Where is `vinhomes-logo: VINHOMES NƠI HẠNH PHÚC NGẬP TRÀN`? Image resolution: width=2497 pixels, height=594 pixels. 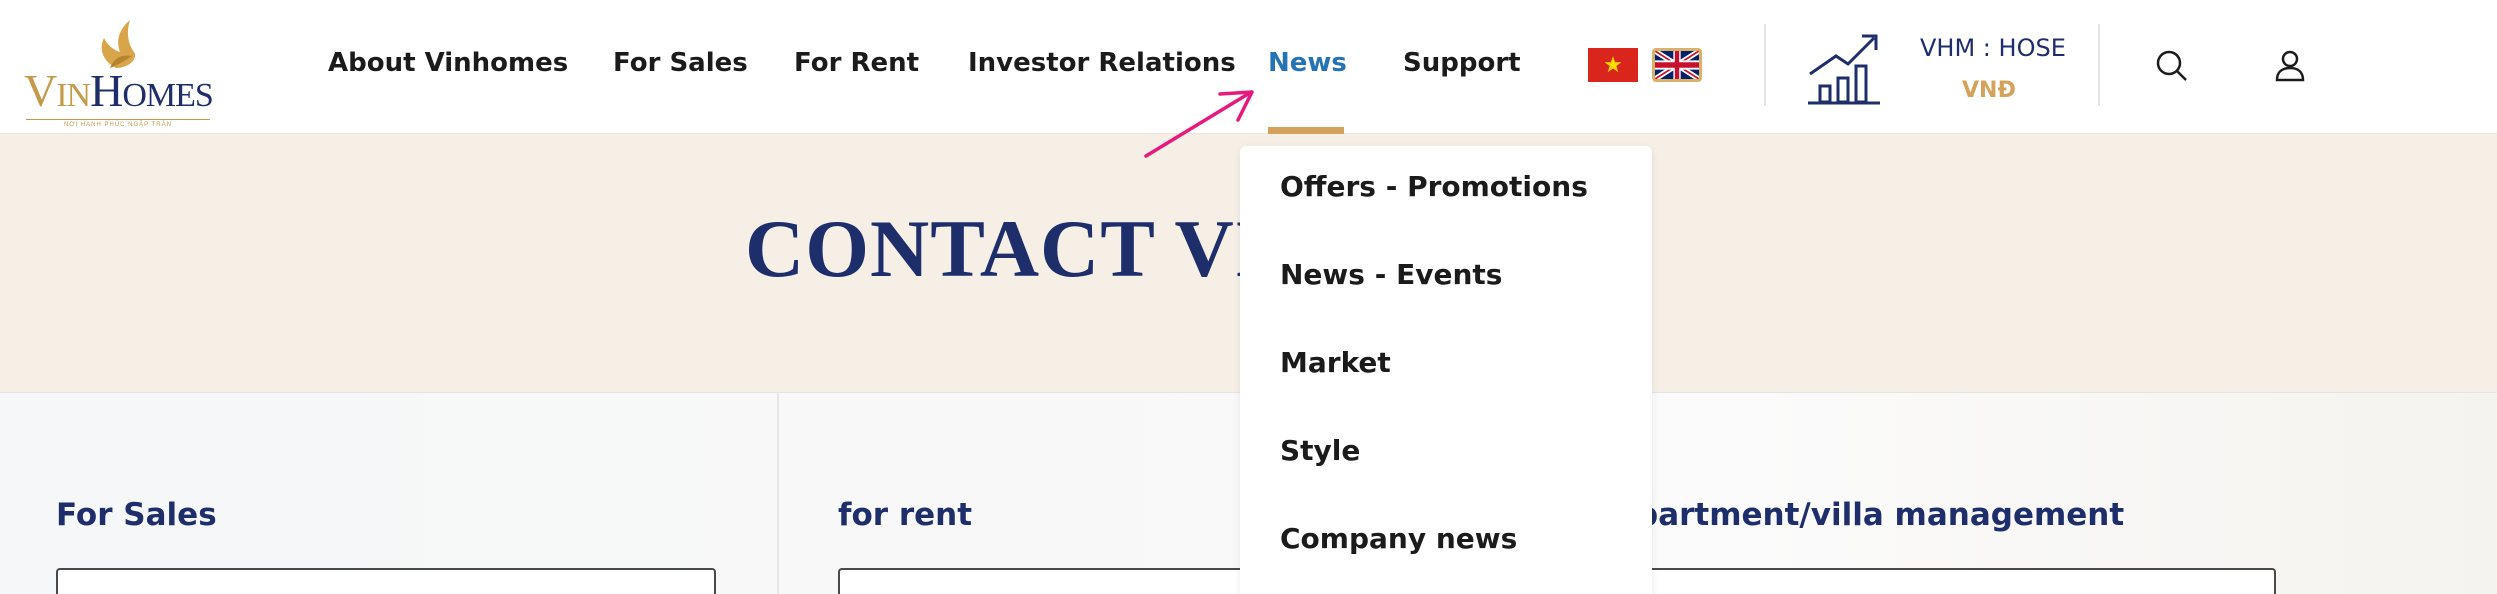 vinhomes-logo: VINHOMES NƠI HẠNH PHÚC NGẬP TRÀN is located at coordinates (119, 73).